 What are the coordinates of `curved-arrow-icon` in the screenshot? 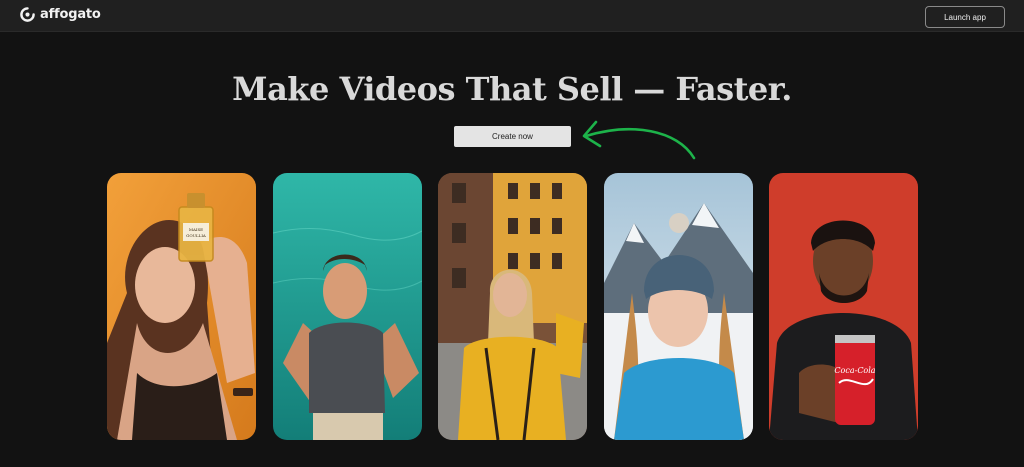 It's located at (639, 140).